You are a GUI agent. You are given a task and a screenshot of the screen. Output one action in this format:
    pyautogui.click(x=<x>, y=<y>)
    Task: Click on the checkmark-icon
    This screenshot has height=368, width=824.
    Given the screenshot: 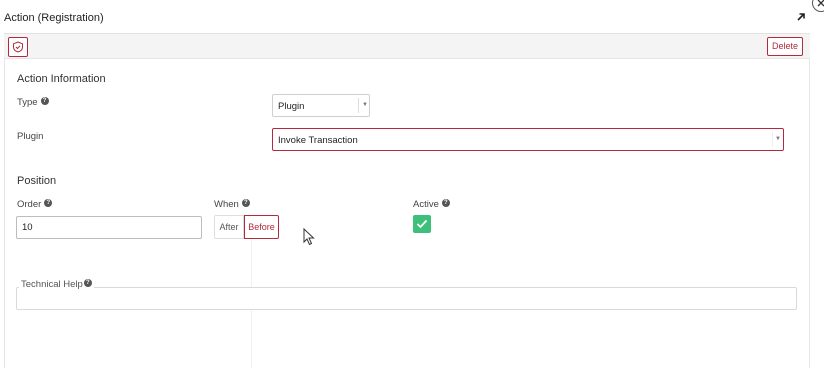 What is the action you would take?
    pyautogui.click(x=422, y=224)
    